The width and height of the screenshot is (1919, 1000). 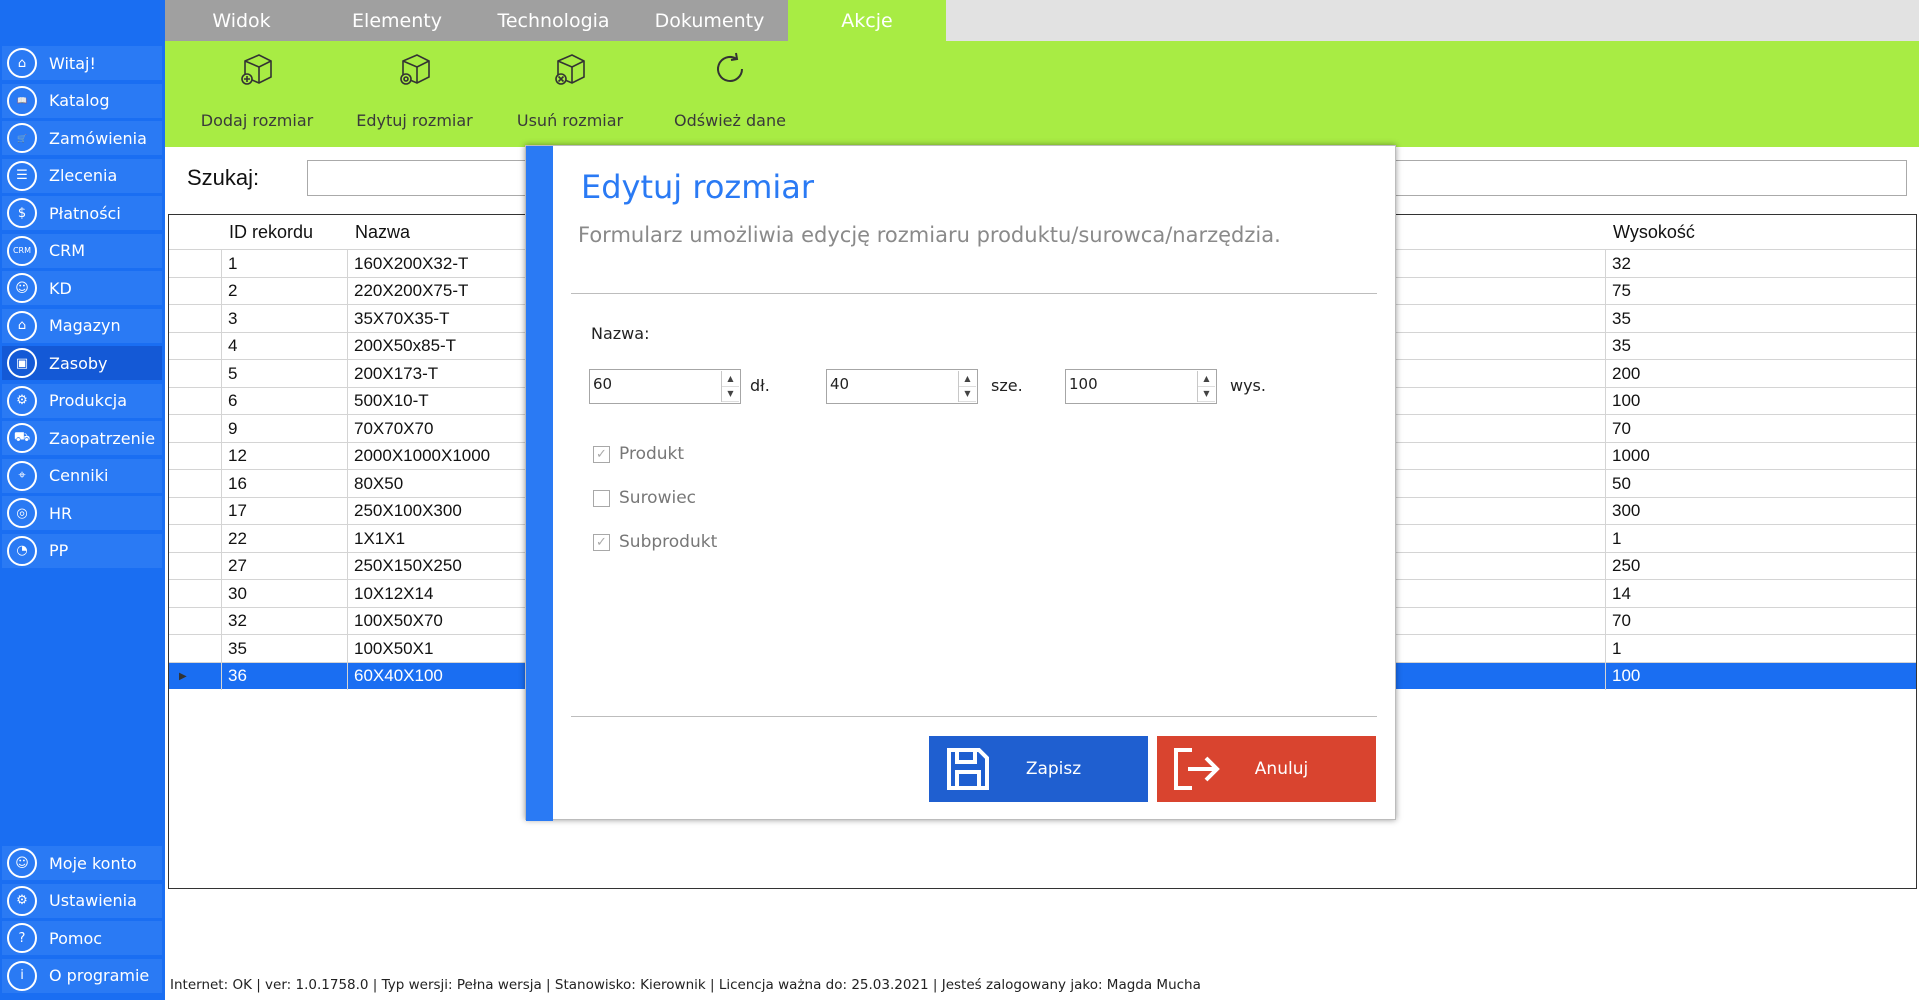 What do you see at coordinates (76, 938) in the screenshot?
I see `sidebar-item-label: Pomoc` at bounding box center [76, 938].